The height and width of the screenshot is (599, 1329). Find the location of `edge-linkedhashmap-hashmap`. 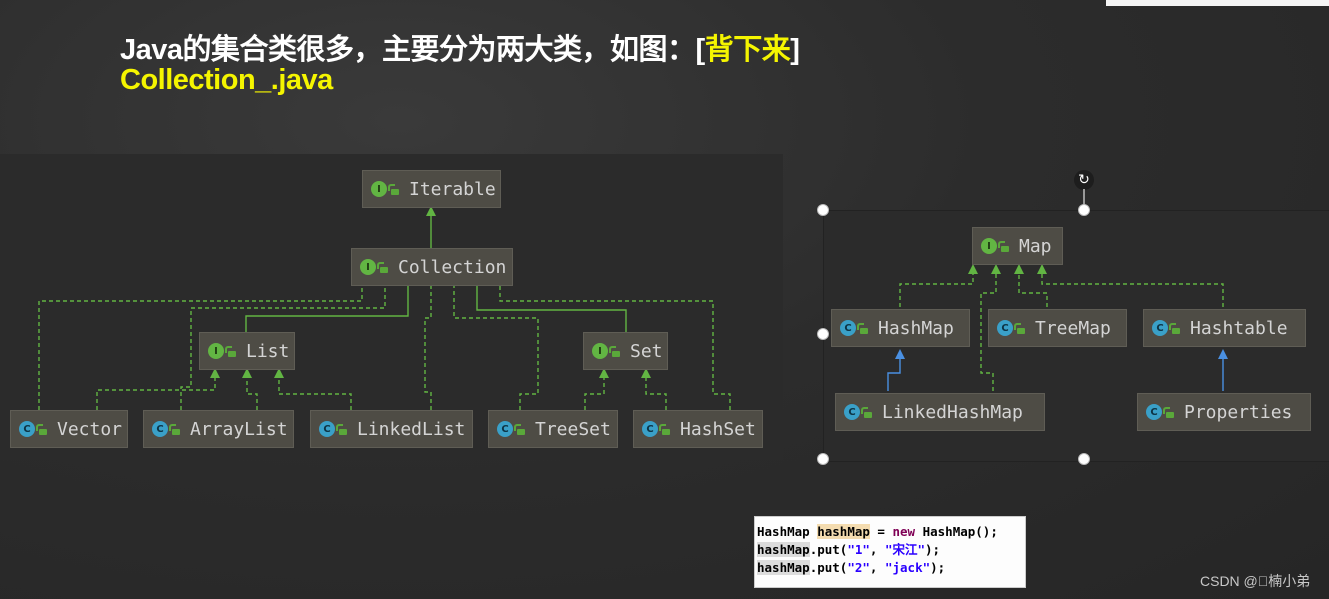

edge-linkedhashmap-hashmap is located at coordinates (894, 375).